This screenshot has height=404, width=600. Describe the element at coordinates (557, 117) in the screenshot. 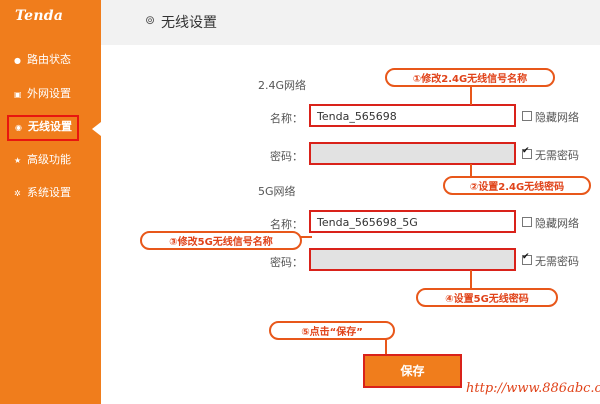

I see `hide-network-label-2-4g: 隐藏网络` at that location.